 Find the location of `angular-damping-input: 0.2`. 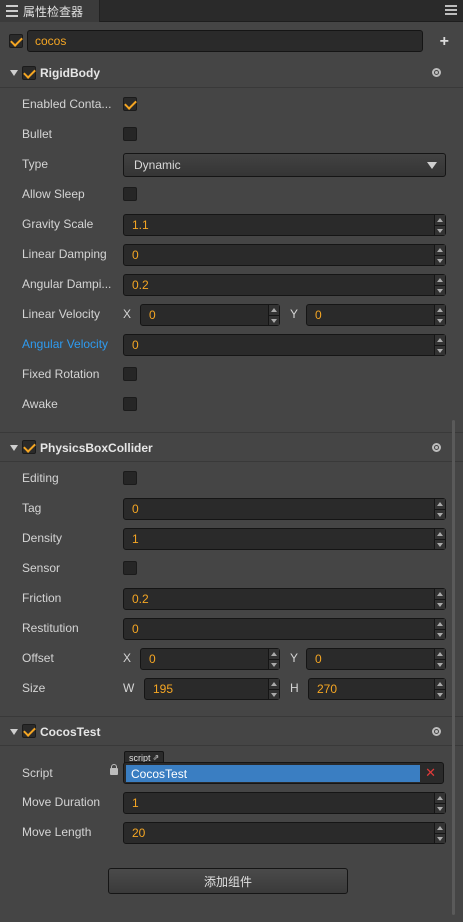

angular-damping-input: 0.2 is located at coordinates (284, 285).